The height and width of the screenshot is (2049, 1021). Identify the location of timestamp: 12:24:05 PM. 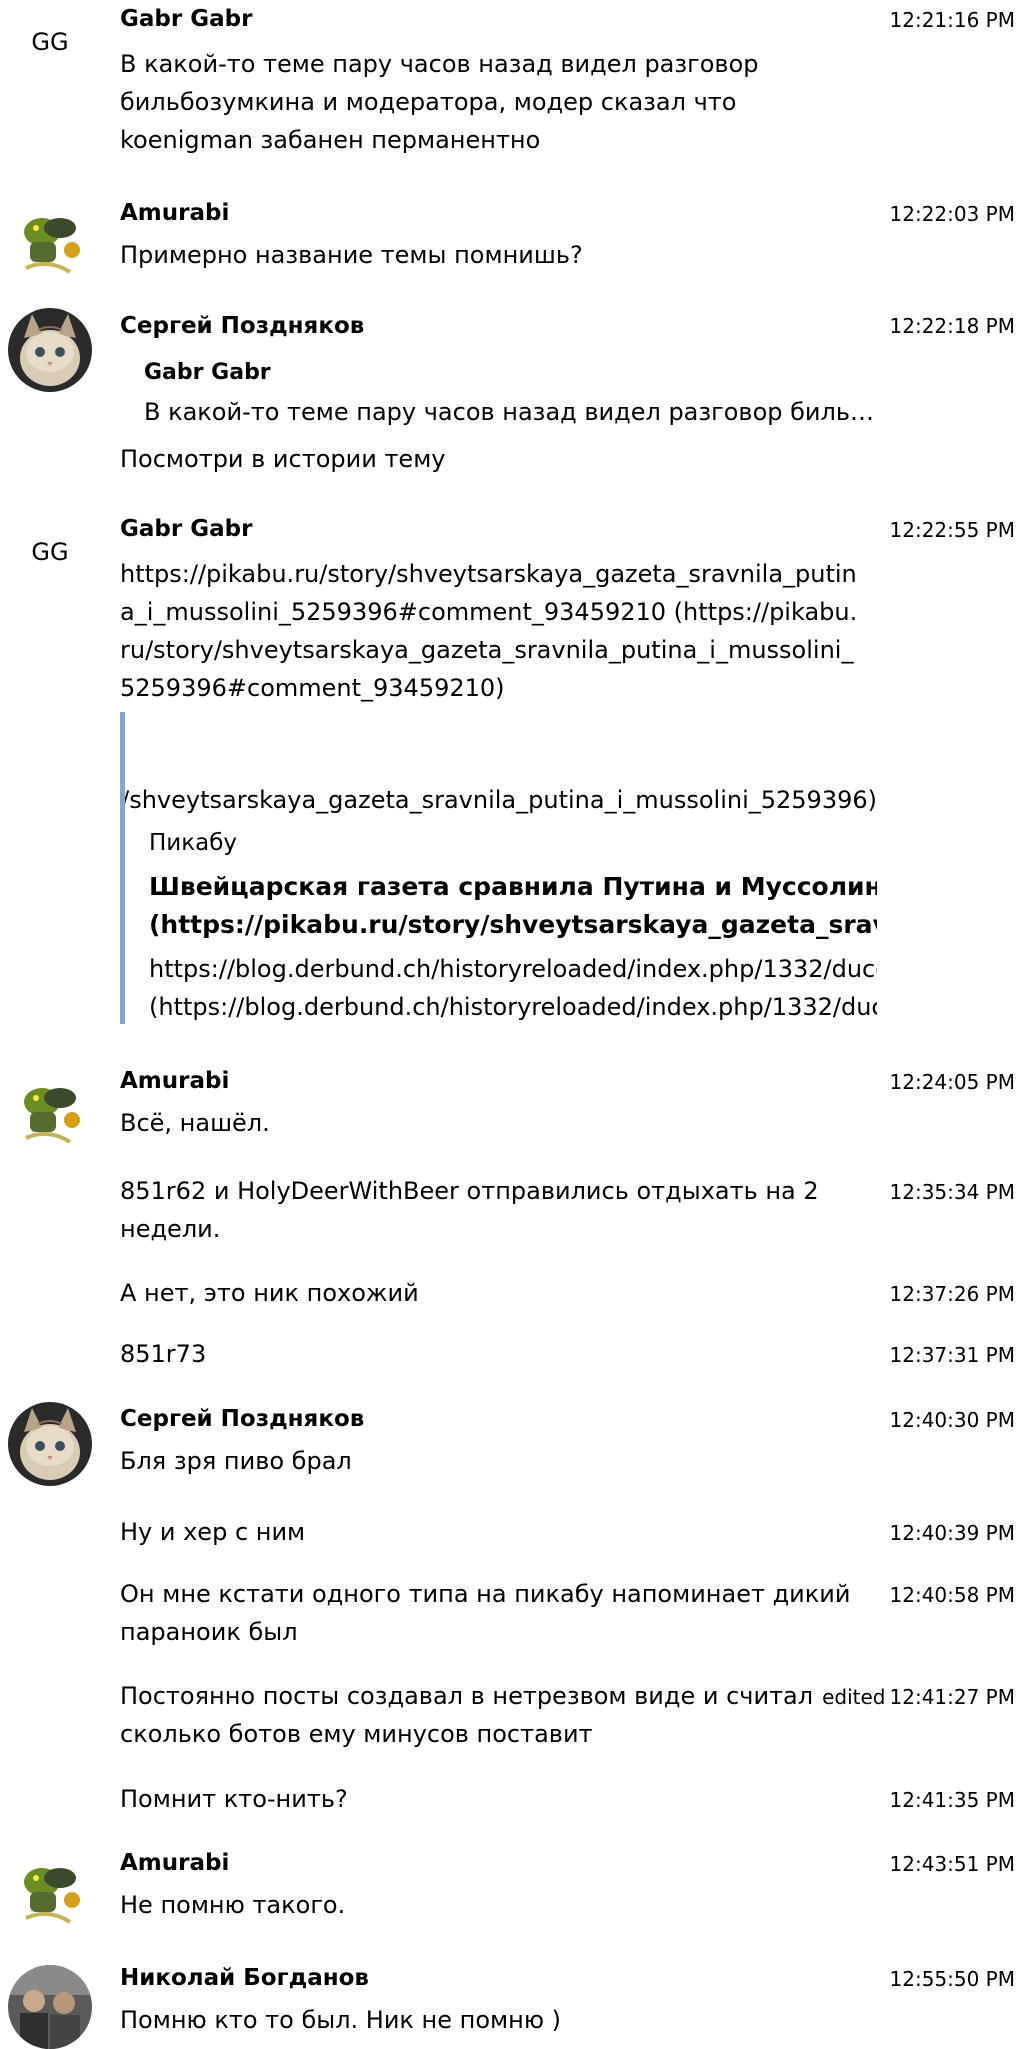
(952, 1082).